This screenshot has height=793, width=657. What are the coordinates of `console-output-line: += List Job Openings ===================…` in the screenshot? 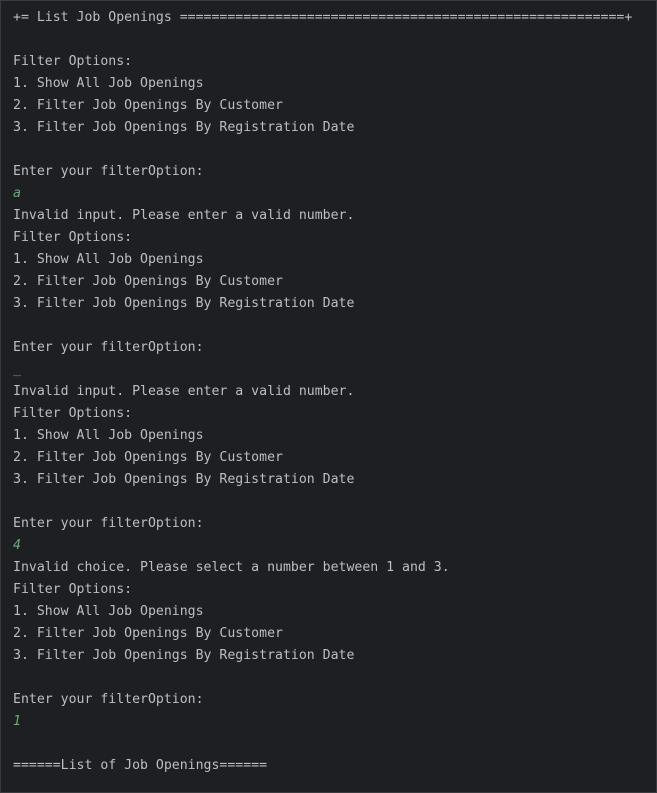 It's located at (323, 17).